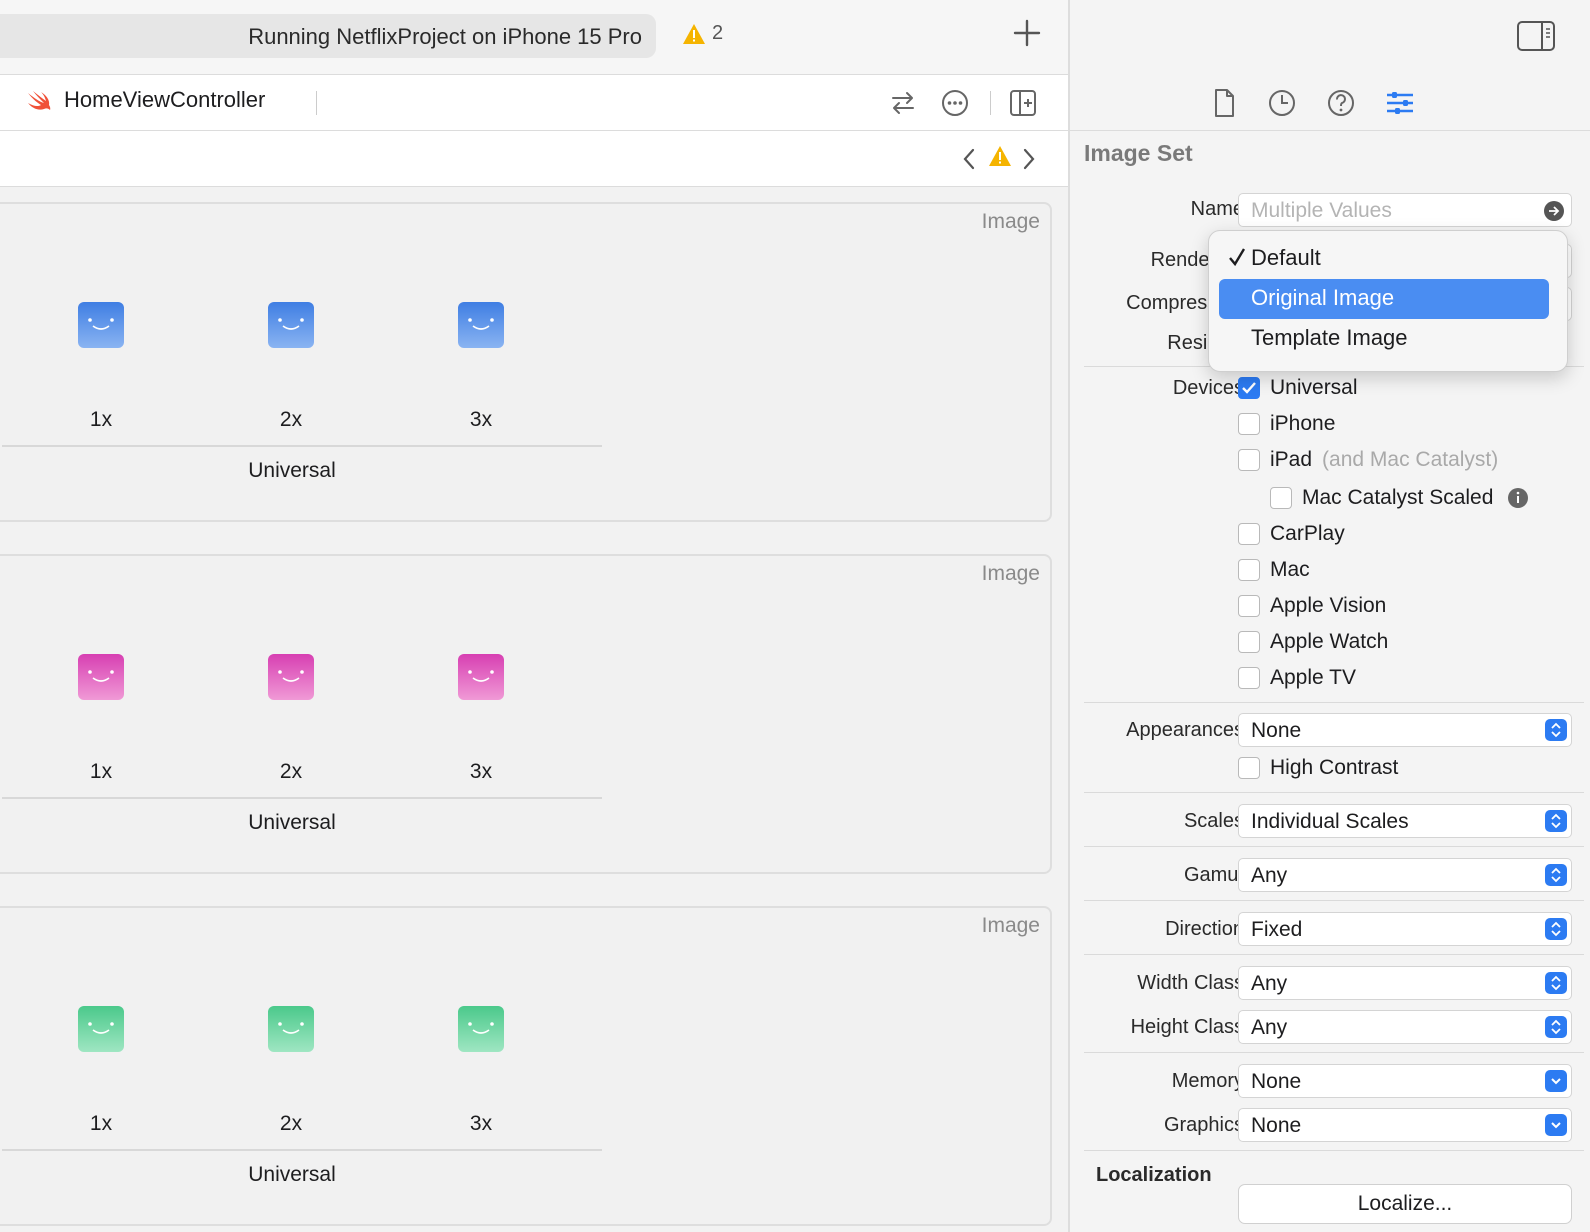 Image resolution: width=1590 pixels, height=1232 pixels. What do you see at coordinates (1190, 983) in the screenshot?
I see `width-class-label: Width Class` at bounding box center [1190, 983].